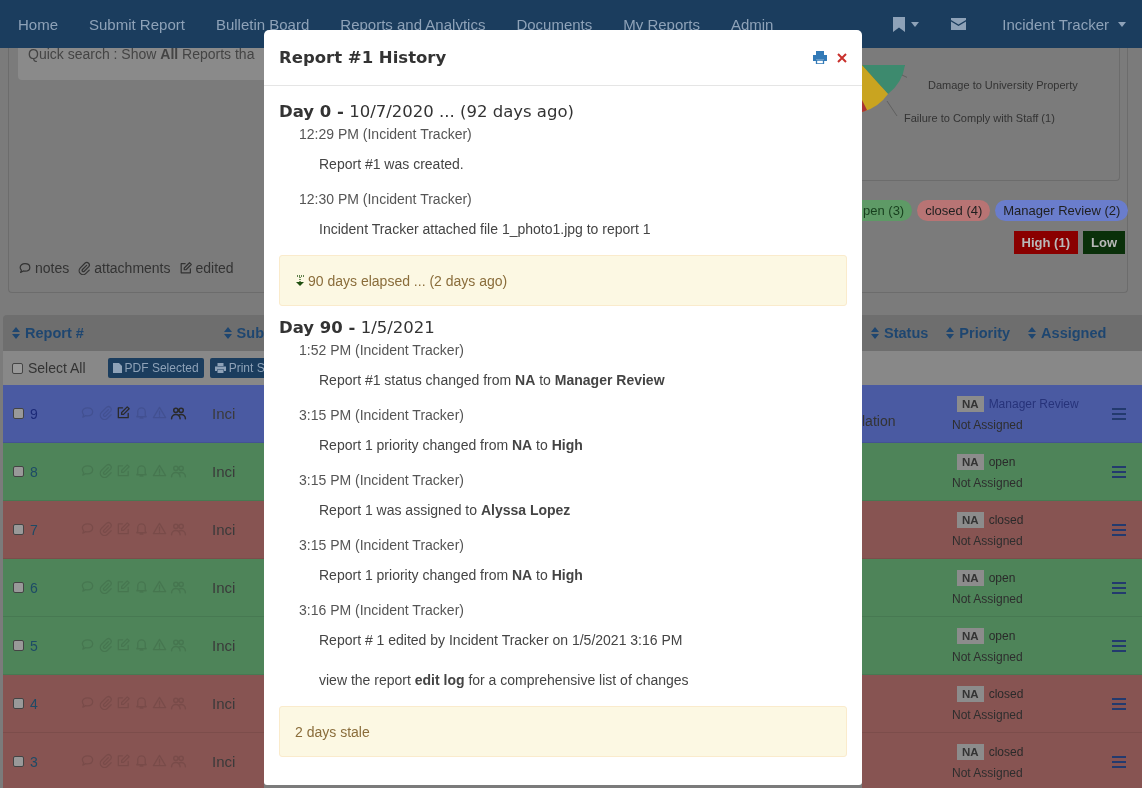  Describe the element at coordinates (55, 529) in the screenshot. I see `report-number-link: 7` at that location.